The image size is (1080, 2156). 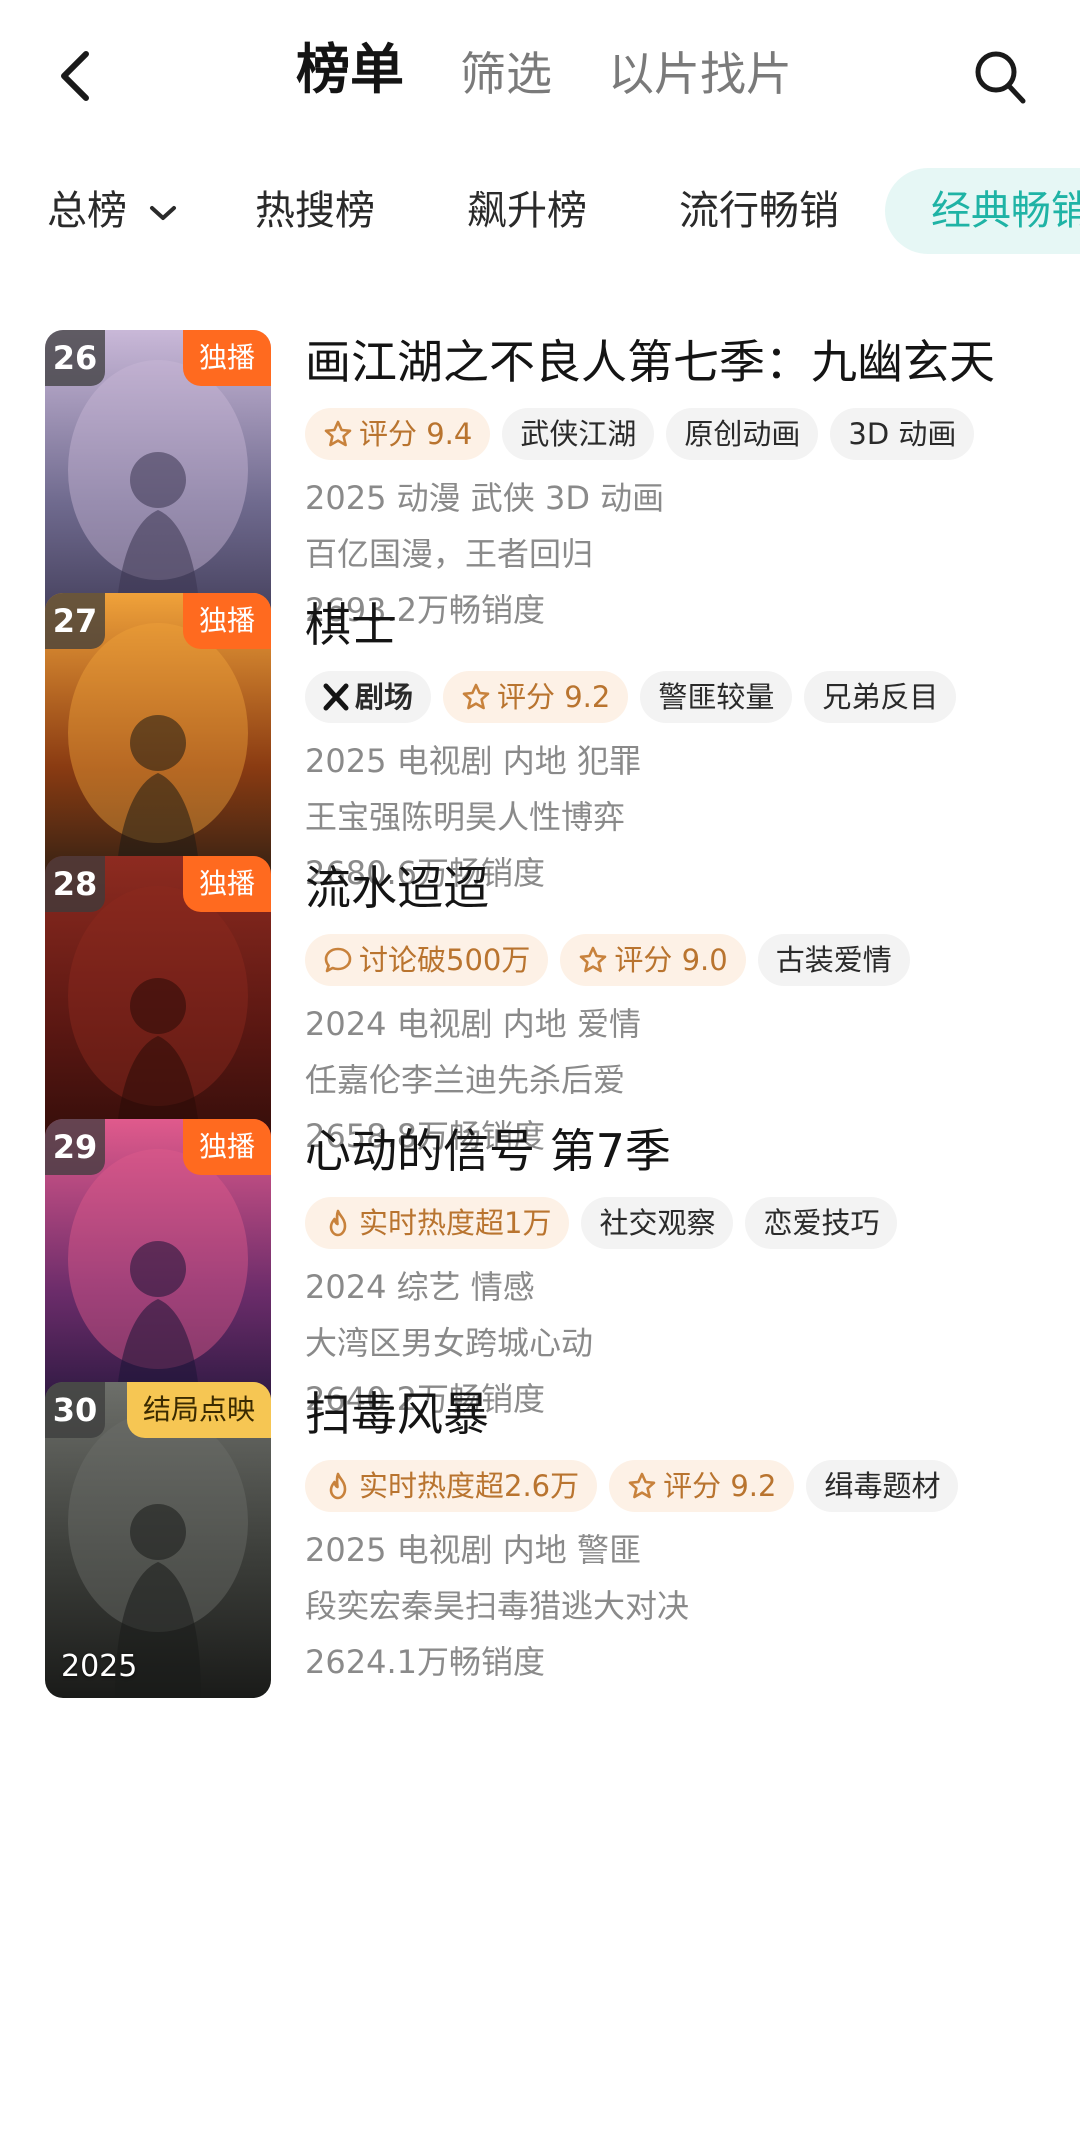 What do you see at coordinates (416, 434) in the screenshot?
I see `tag-label: 评分 9.4` at bounding box center [416, 434].